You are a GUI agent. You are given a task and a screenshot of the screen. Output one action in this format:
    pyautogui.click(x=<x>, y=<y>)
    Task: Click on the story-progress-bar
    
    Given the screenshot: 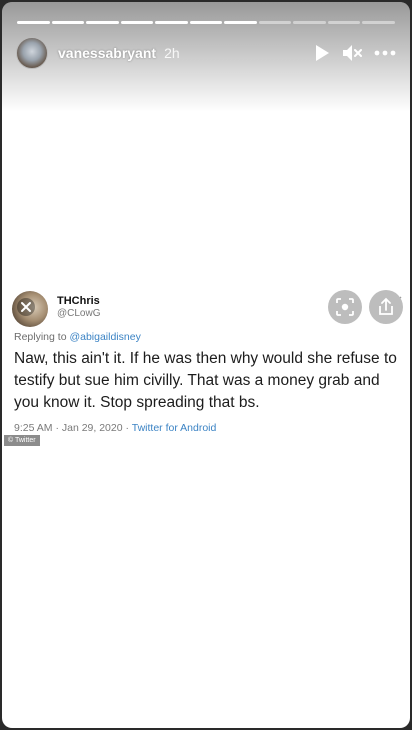 What is the action you would take?
    pyautogui.click(x=206, y=22)
    